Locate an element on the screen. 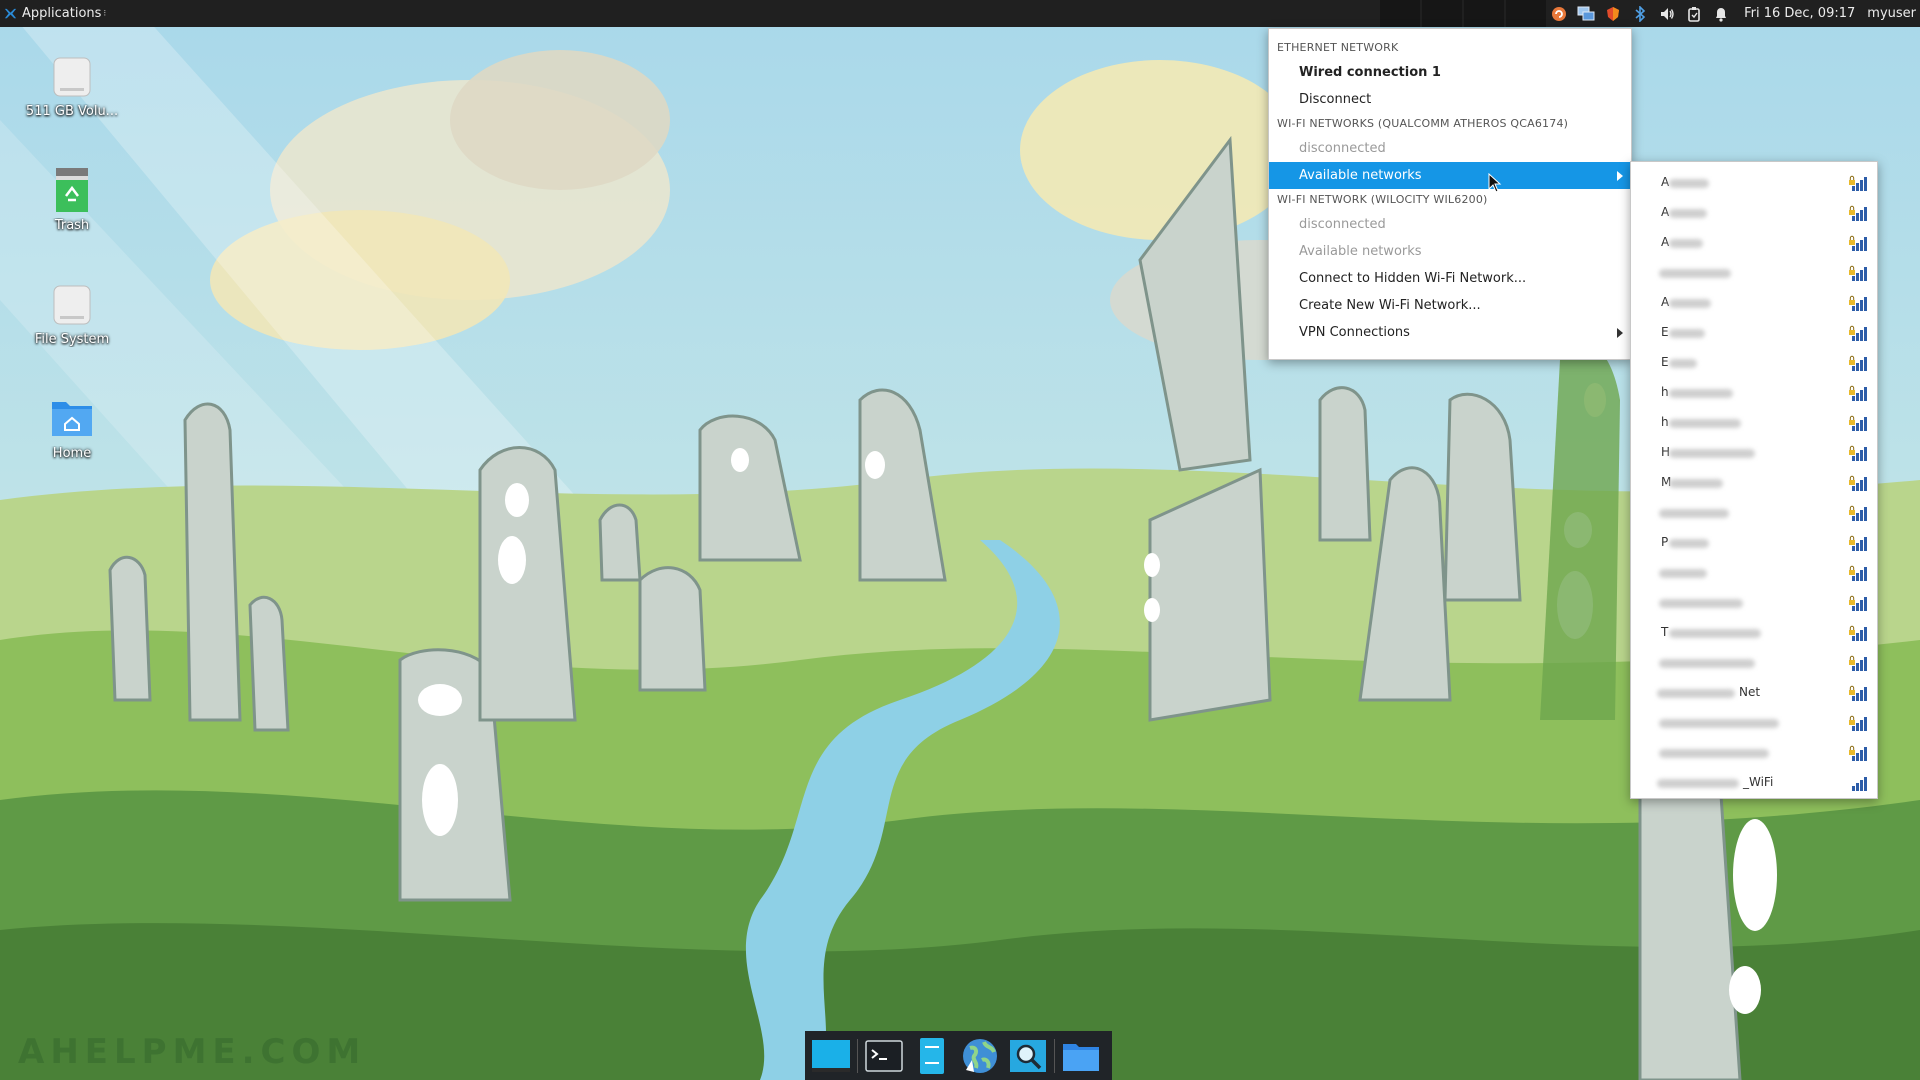  available-networks-submenu: A A A A E Eh h H M P T Net _WiFi is located at coordinates (1754, 480).